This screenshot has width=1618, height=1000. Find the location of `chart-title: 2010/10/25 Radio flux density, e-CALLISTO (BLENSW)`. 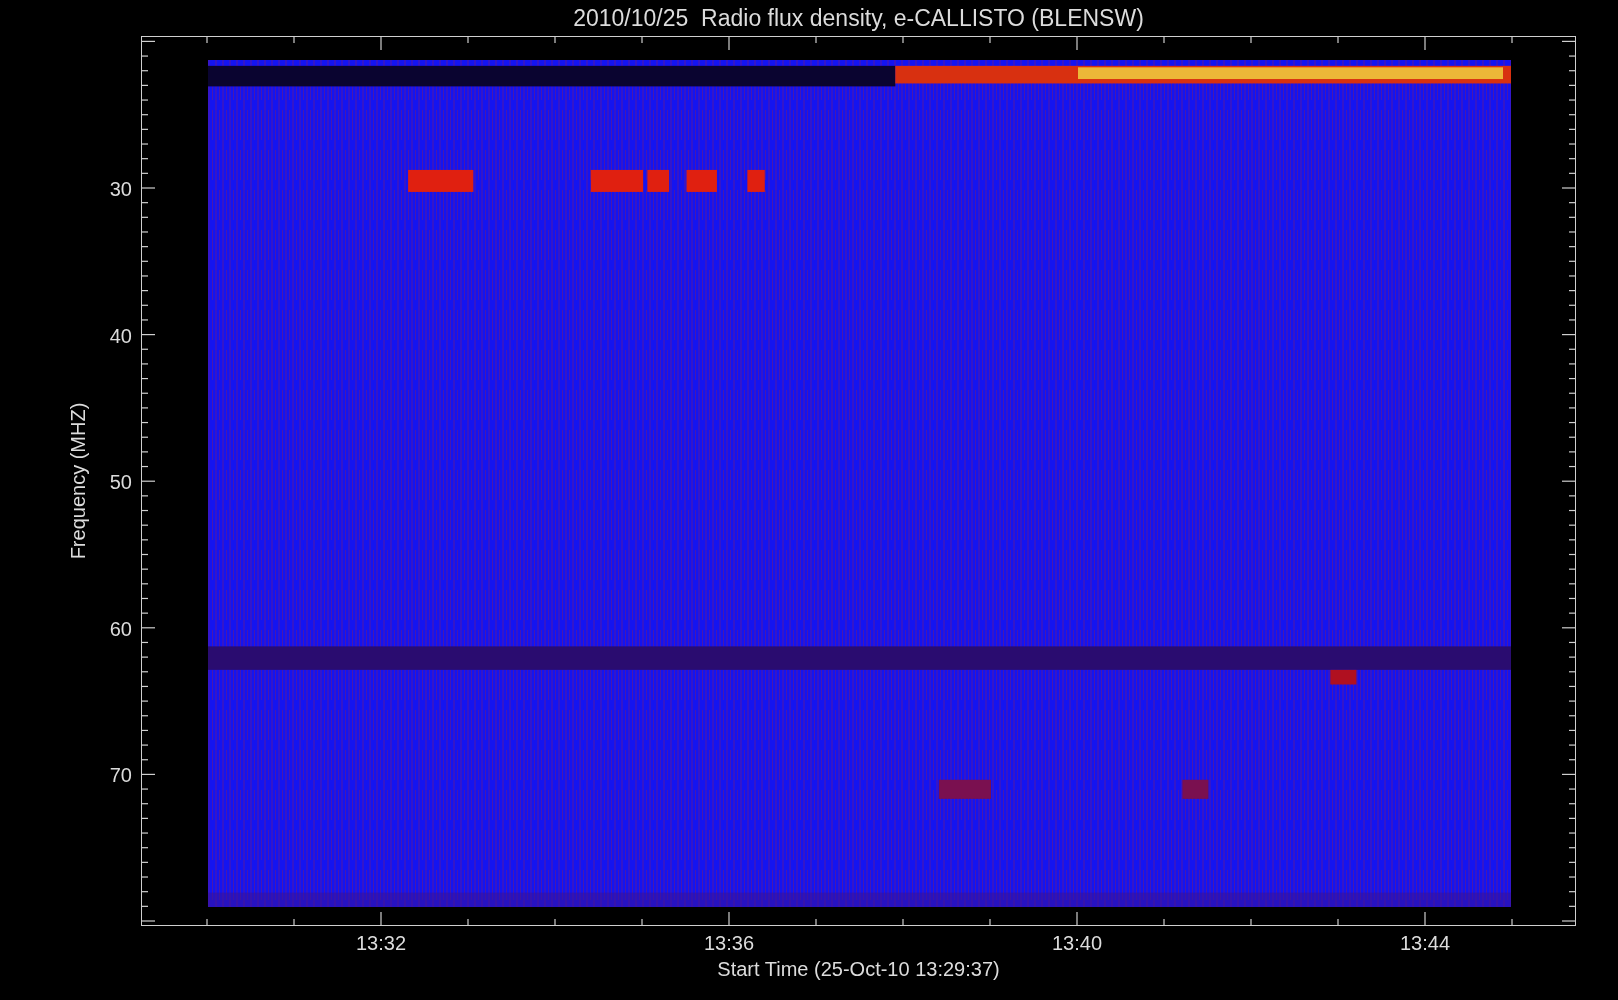

chart-title: 2010/10/25 Radio flux density, e-CALLISTO (BLENSW) is located at coordinates (858, 18).